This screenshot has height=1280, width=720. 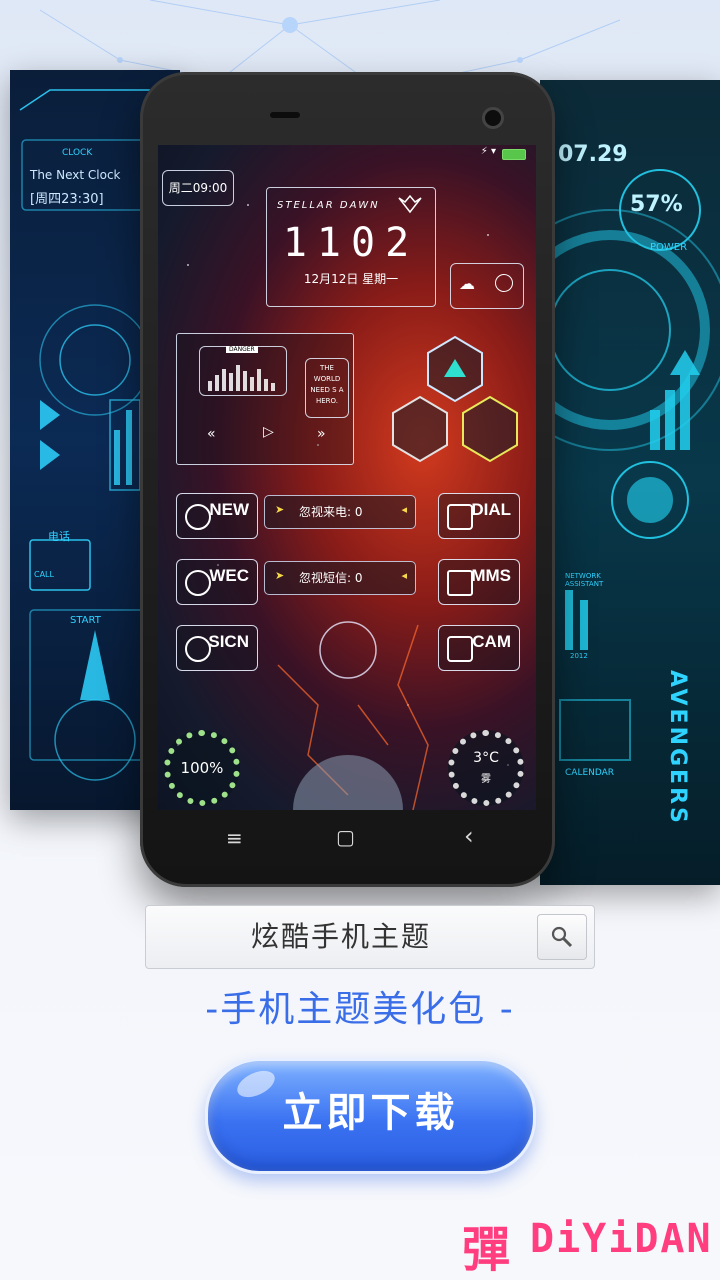 What do you see at coordinates (514, 154) in the screenshot?
I see `battery-status-icon` at bounding box center [514, 154].